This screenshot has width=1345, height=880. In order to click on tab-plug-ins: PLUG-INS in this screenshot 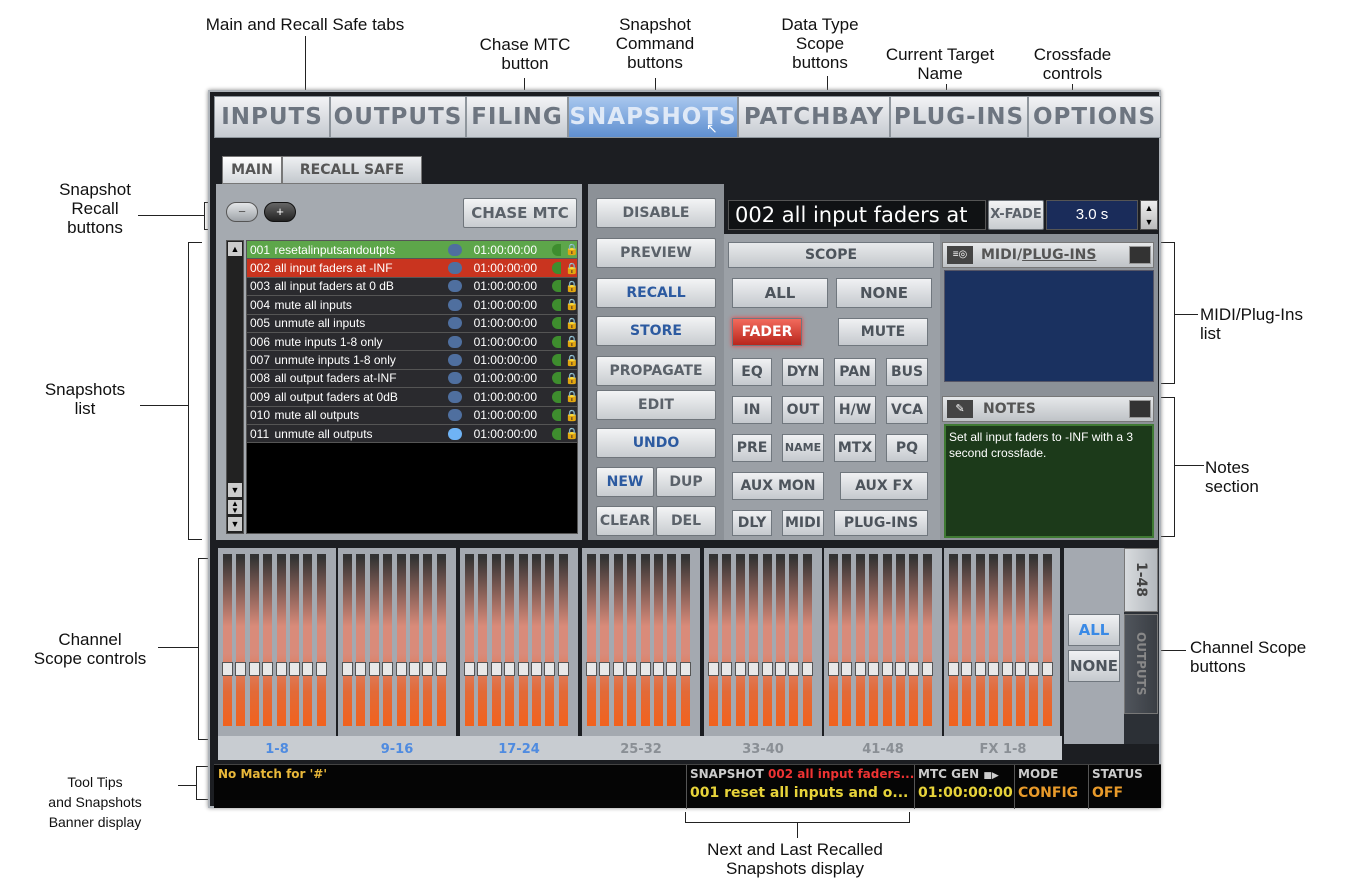, I will do `click(959, 117)`.